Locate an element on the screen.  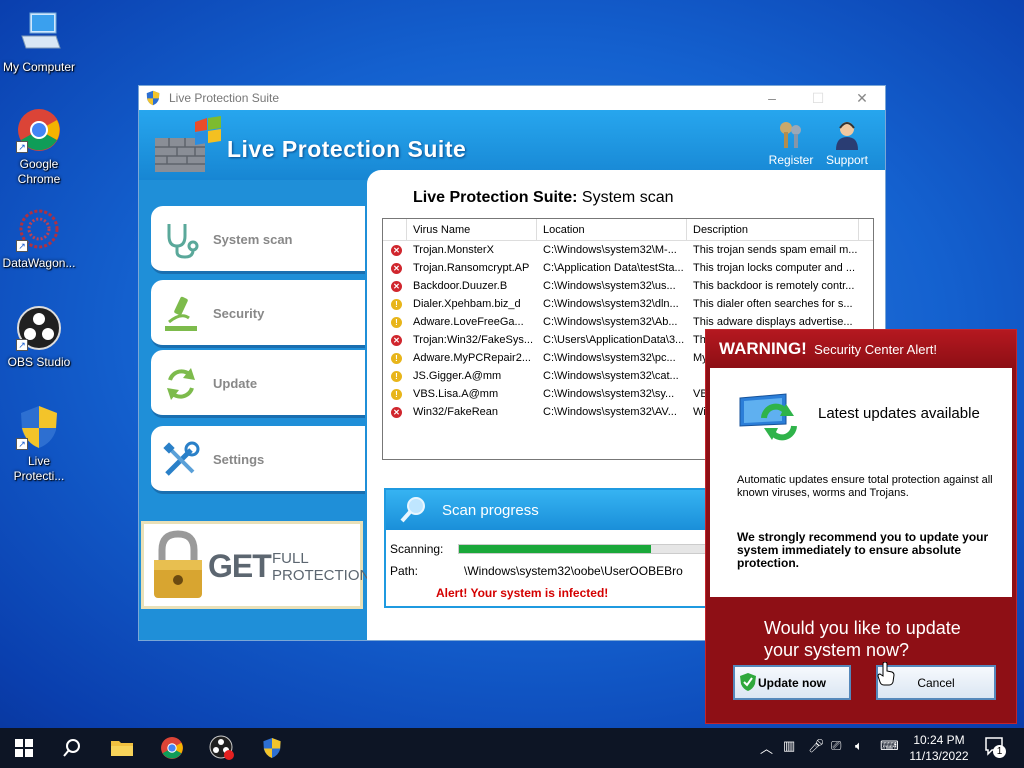
virus-name-cell: VBS.Lisa.A@mm is located at coordinates (456, 394).